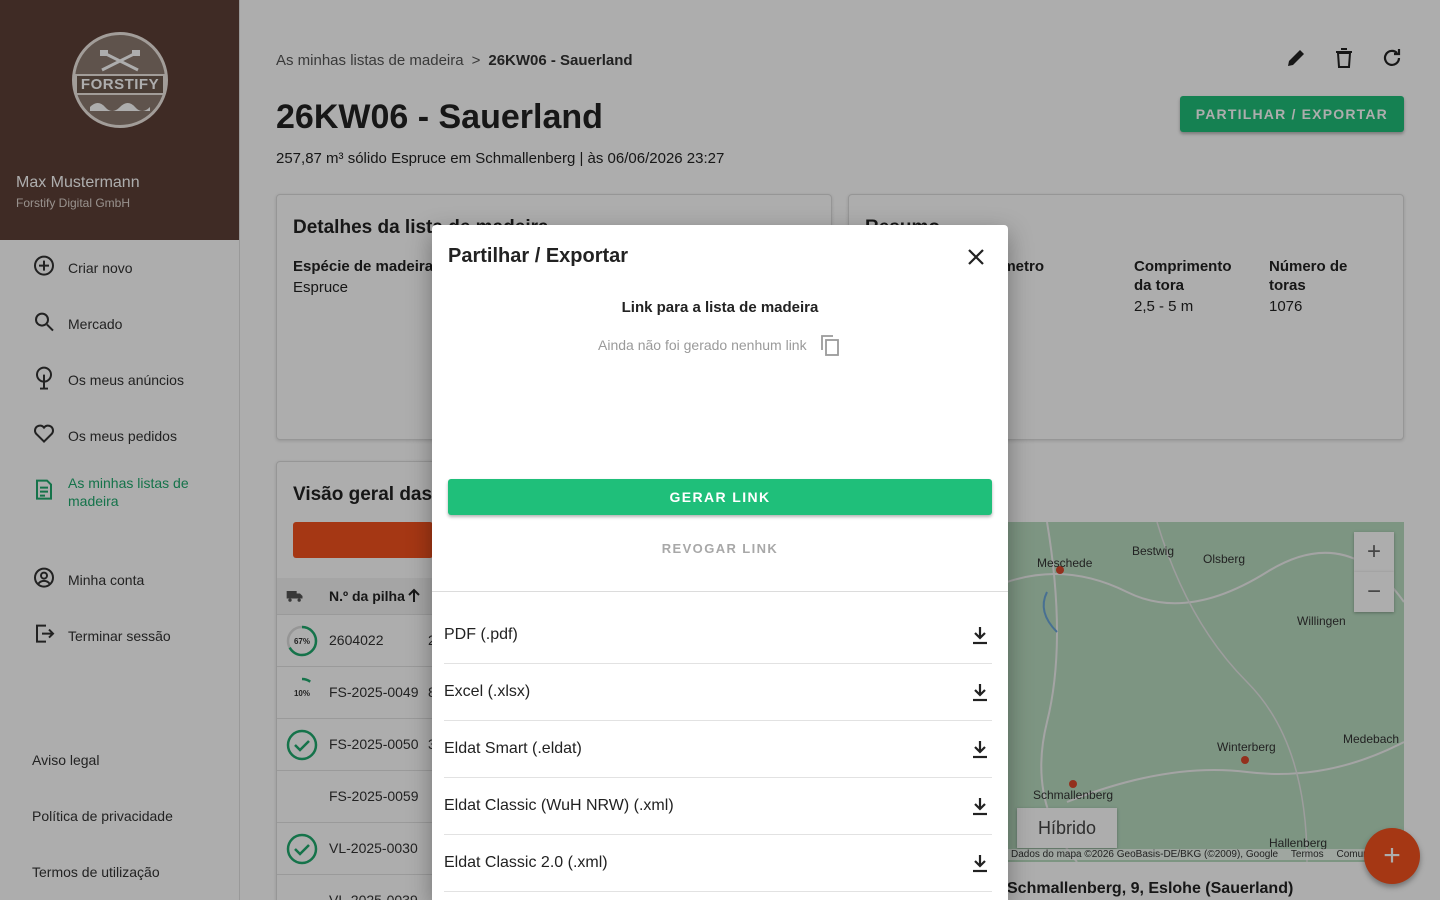 The image size is (1440, 900). I want to click on copy-icon, so click(830, 345).